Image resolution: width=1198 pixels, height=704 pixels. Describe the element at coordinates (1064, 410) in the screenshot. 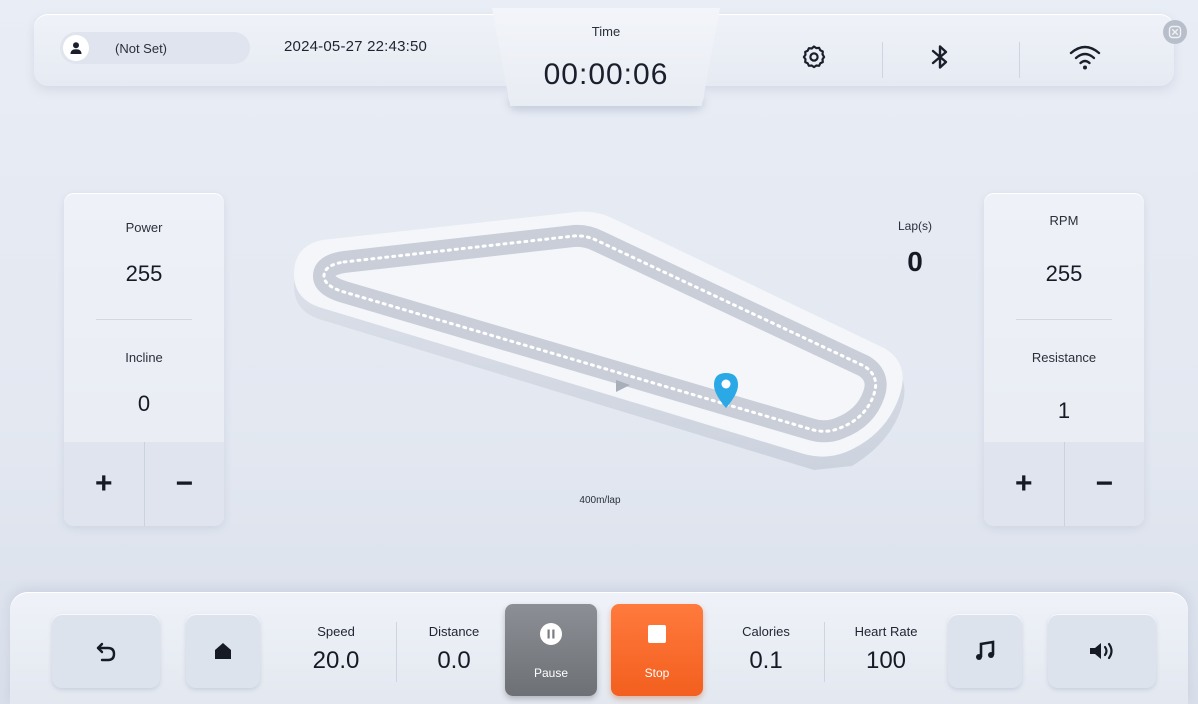

I see `resistance-value: 1` at that location.